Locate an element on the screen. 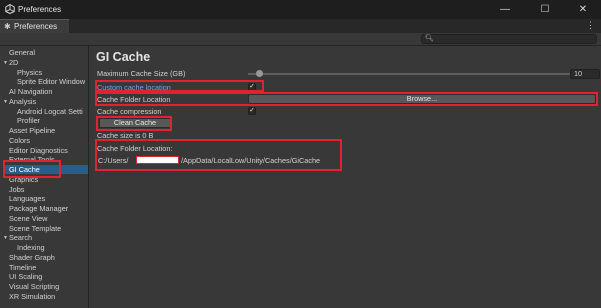 This screenshot has width=601, height=308. sidebar-item-profiler: Profiler is located at coordinates (28, 120).